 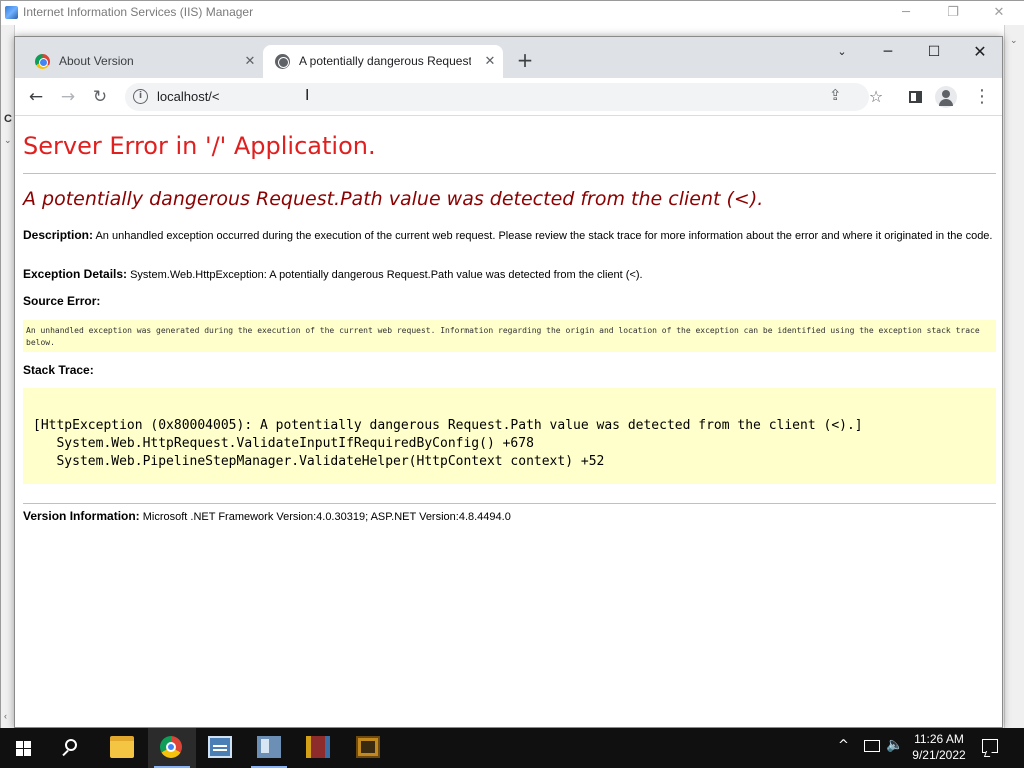 What do you see at coordinates (512, 748) in the screenshot?
I see `taskbar: ^ 🔈 11:26 AM 9/21/2022` at bounding box center [512, 748].